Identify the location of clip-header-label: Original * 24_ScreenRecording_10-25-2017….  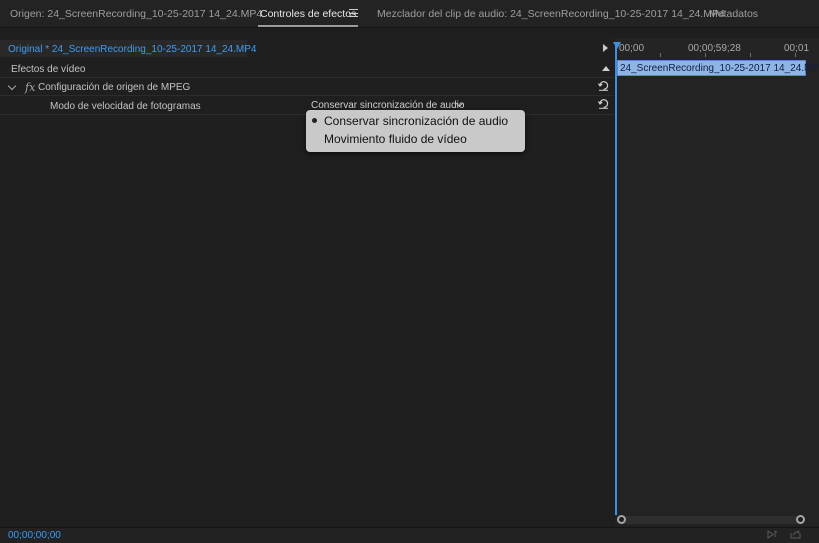
(132, 49).